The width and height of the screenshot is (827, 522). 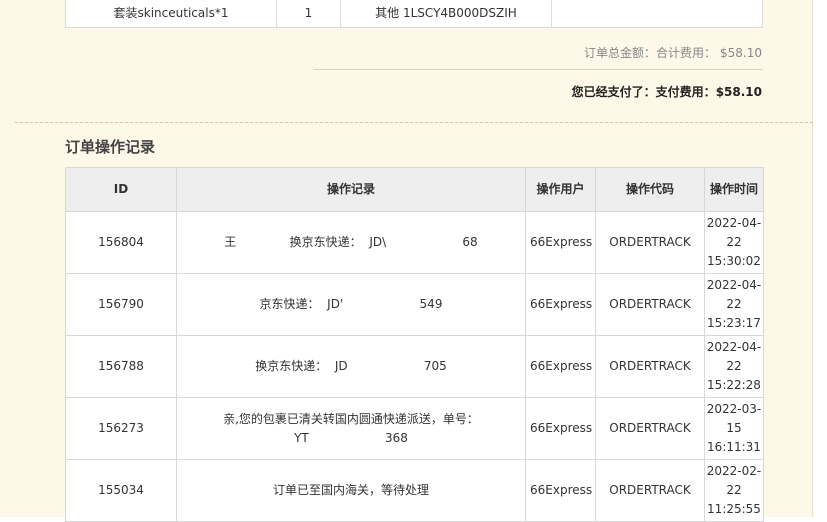 What do you see at coordinates (121, 242) in the screenshot?
I see `row-id: 156804` at bounding box center [121, 242].